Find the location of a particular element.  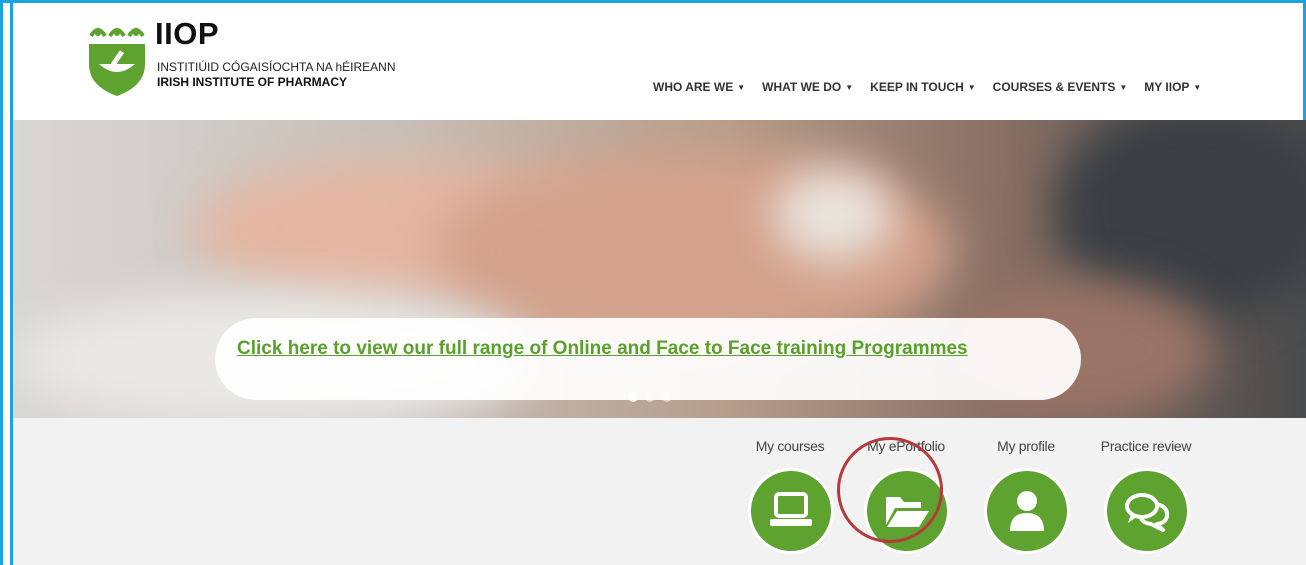

chat-bubbles-icon is located at coordinates (1147, 512).